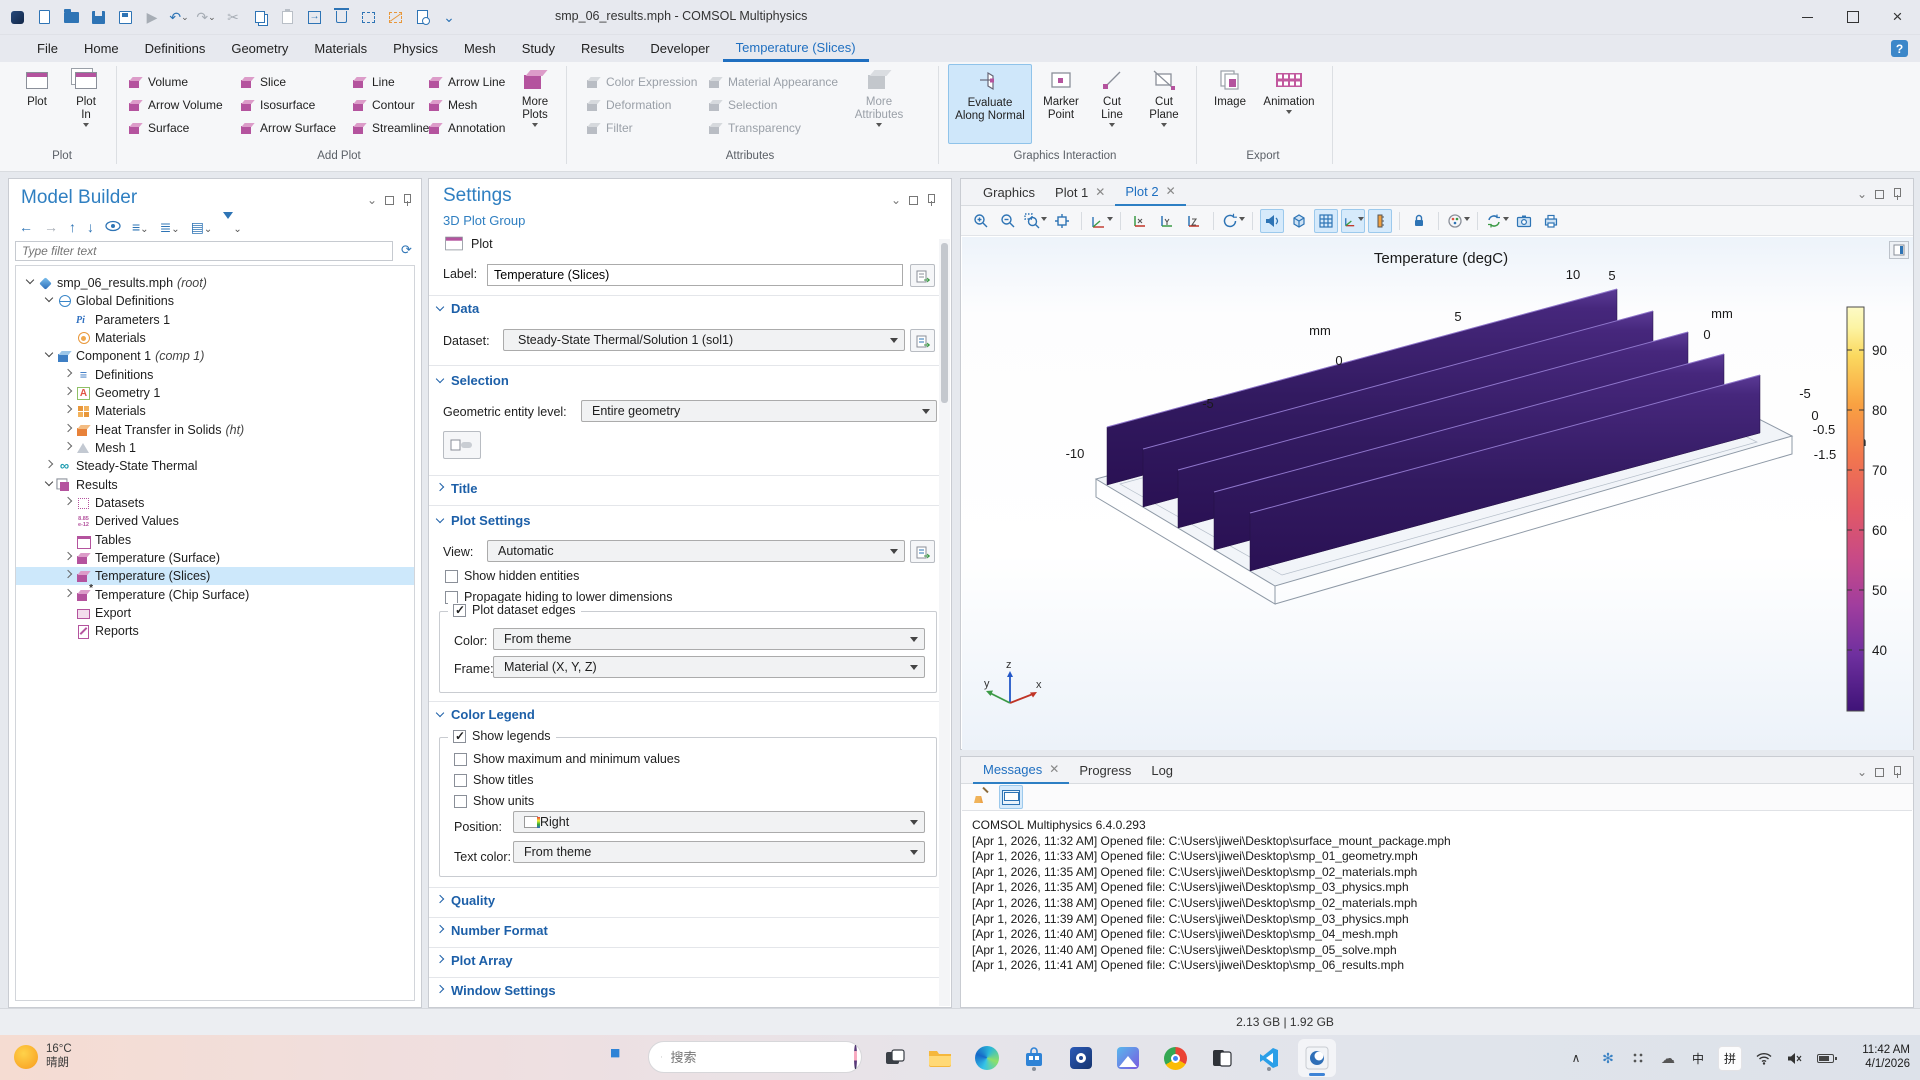 This screenshot has width=1920, height=1080. Describe the element at coordinates (170, 227) in the screenshot. I see `expand-all-button: ≣⌄` at that location.